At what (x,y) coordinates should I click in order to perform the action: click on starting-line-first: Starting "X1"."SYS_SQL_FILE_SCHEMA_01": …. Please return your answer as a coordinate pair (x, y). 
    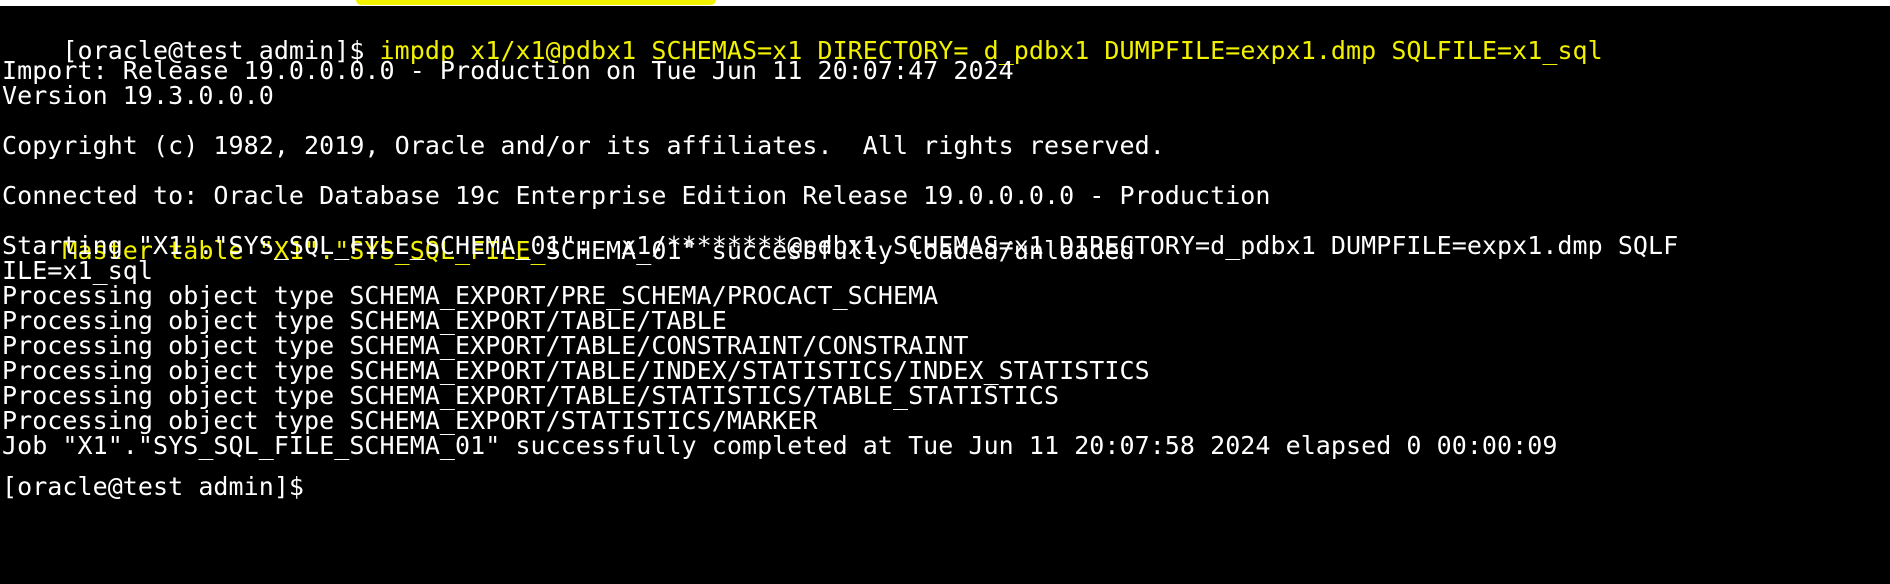
    Looking at the image, I should click on (840, 245).